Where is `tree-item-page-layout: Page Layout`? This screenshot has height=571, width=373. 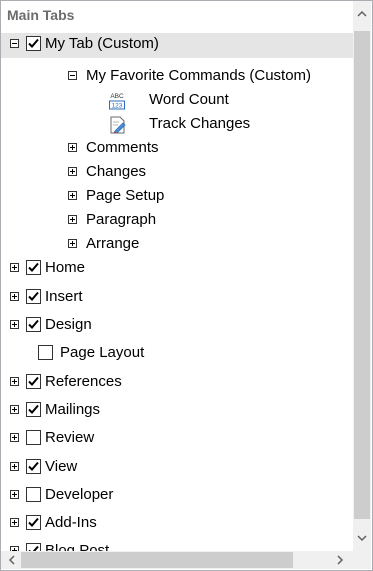
tree-item-page-layout: Page Layout is located at coordinates (177, 354).